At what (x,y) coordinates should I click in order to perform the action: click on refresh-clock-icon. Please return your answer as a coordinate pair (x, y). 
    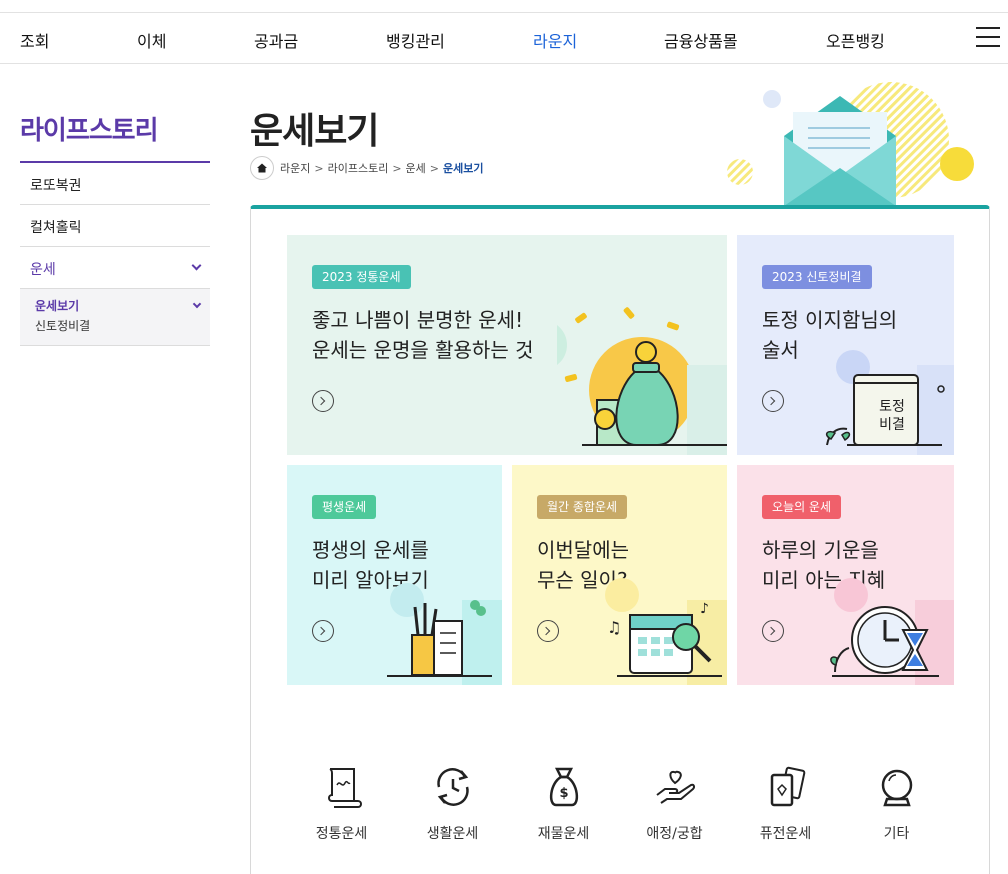
    Looking at the image, I should click on (452, 787).